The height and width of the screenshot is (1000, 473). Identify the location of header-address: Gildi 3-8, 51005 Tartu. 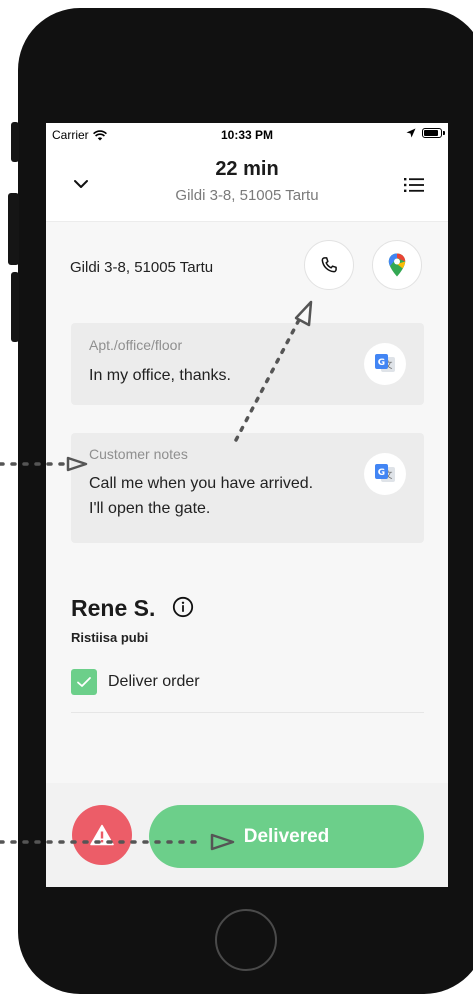
(247, 195).